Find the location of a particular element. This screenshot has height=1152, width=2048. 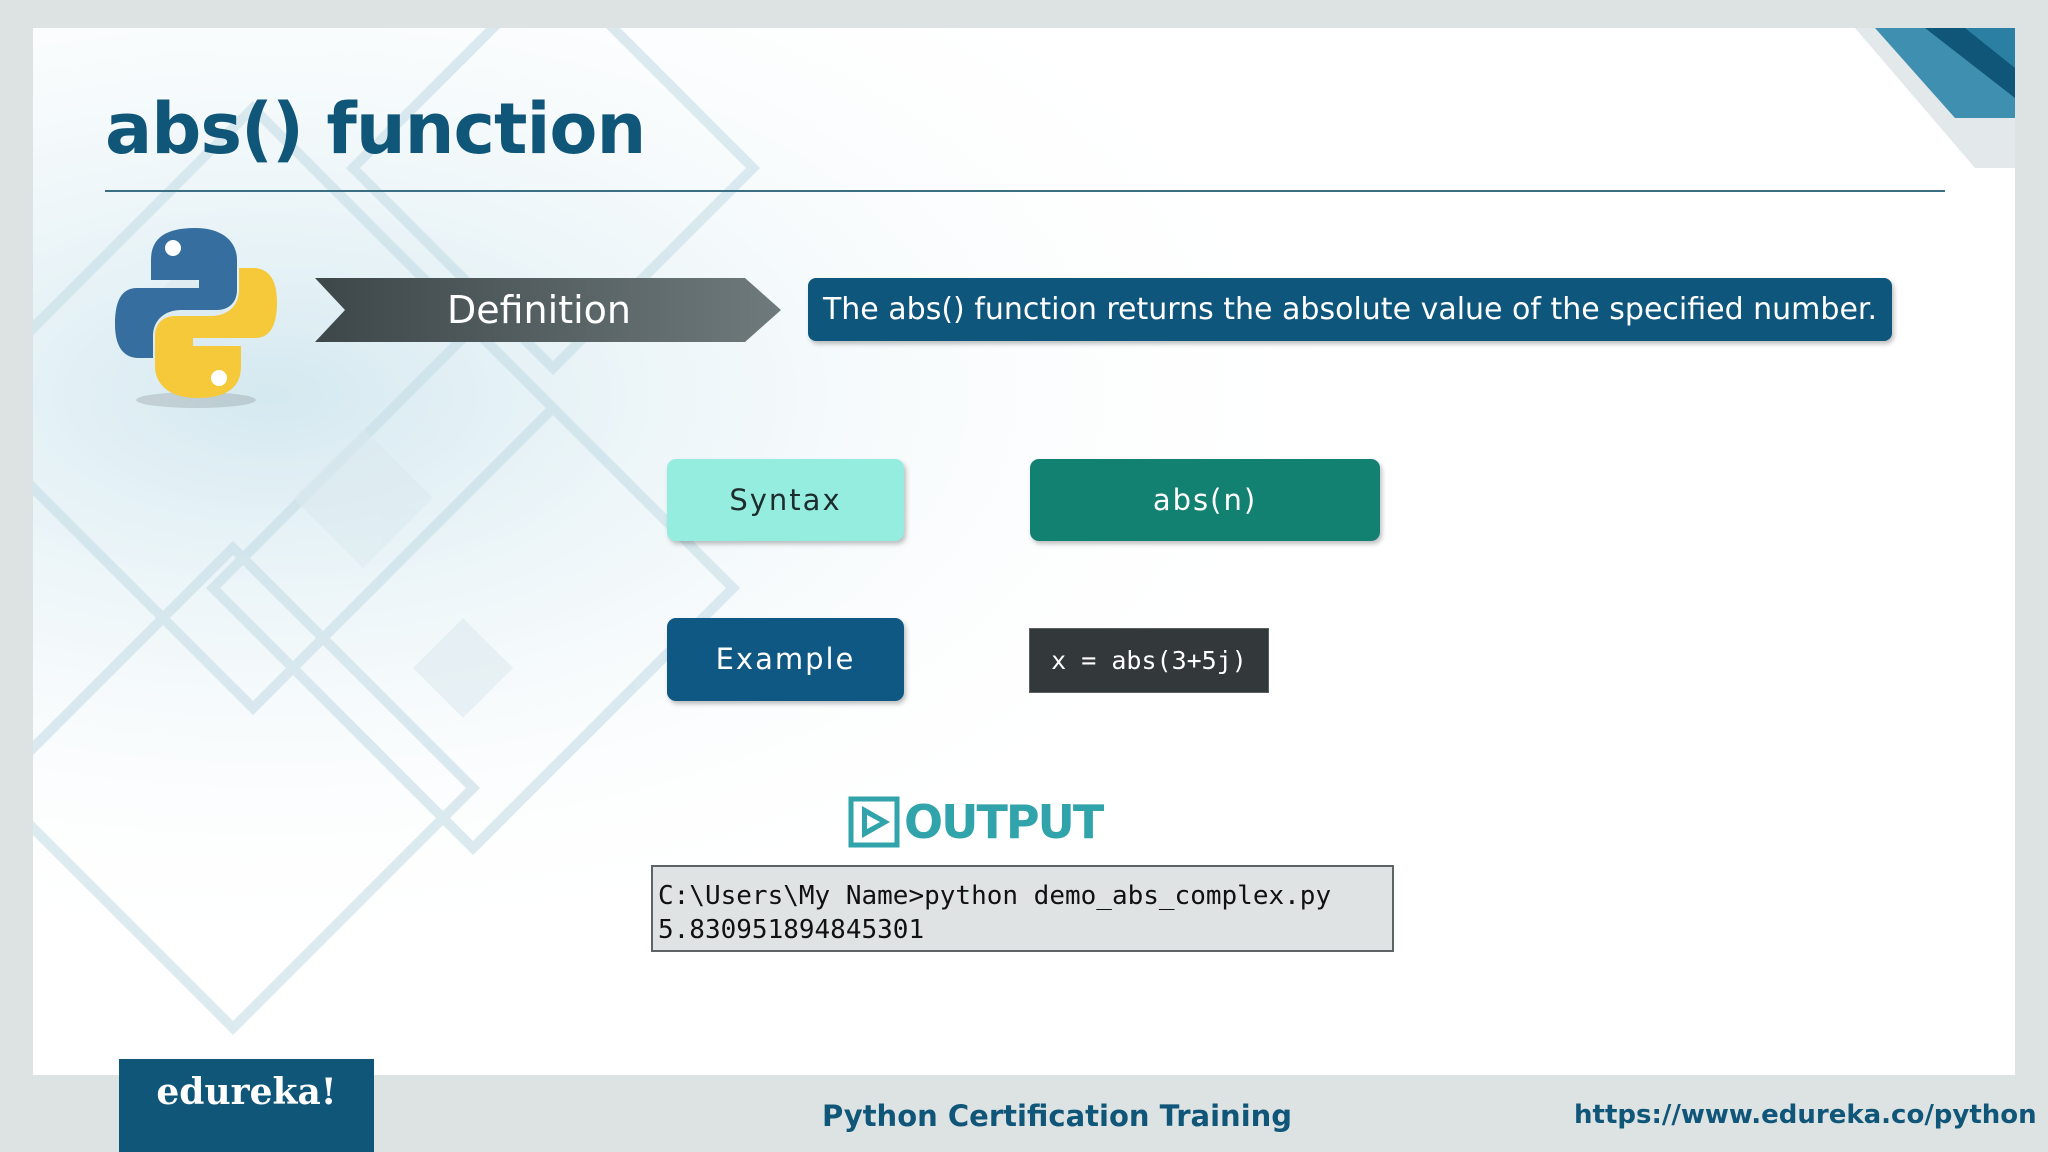

footer-url: https://www.edureka.co/python is located at coordinates (1805, 1115).